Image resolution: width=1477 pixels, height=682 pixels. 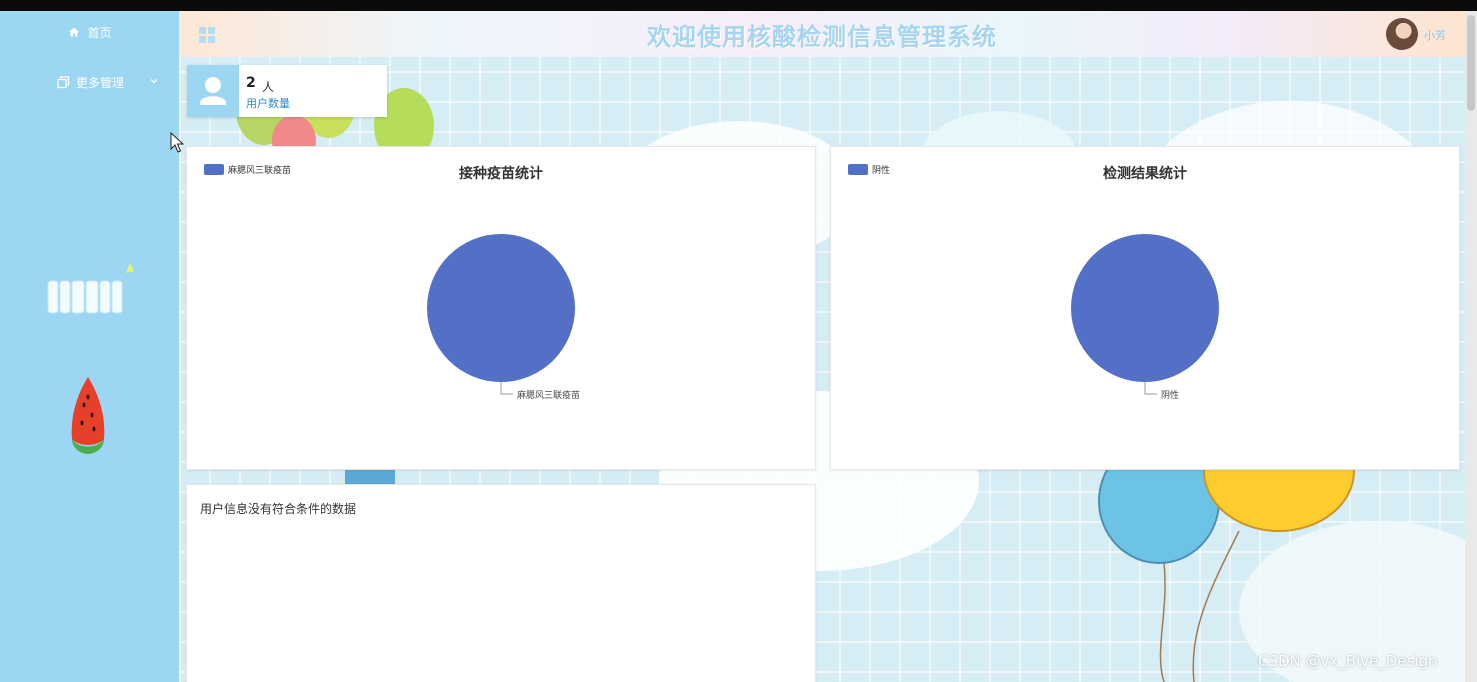 I want to click on mouse-cursor-icon, so click(x=177, y=142).